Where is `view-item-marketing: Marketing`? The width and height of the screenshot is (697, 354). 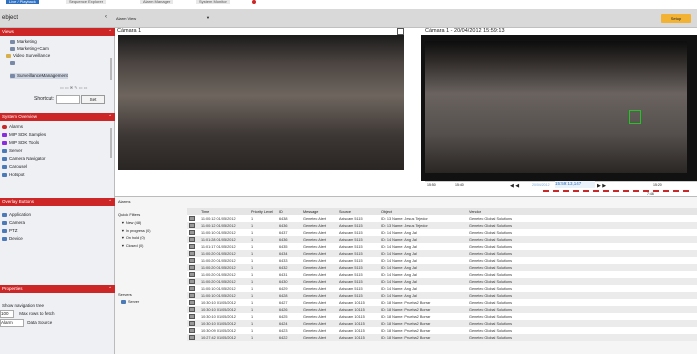
view-item-marketing: Marketing is located at coordinates (23, 42).